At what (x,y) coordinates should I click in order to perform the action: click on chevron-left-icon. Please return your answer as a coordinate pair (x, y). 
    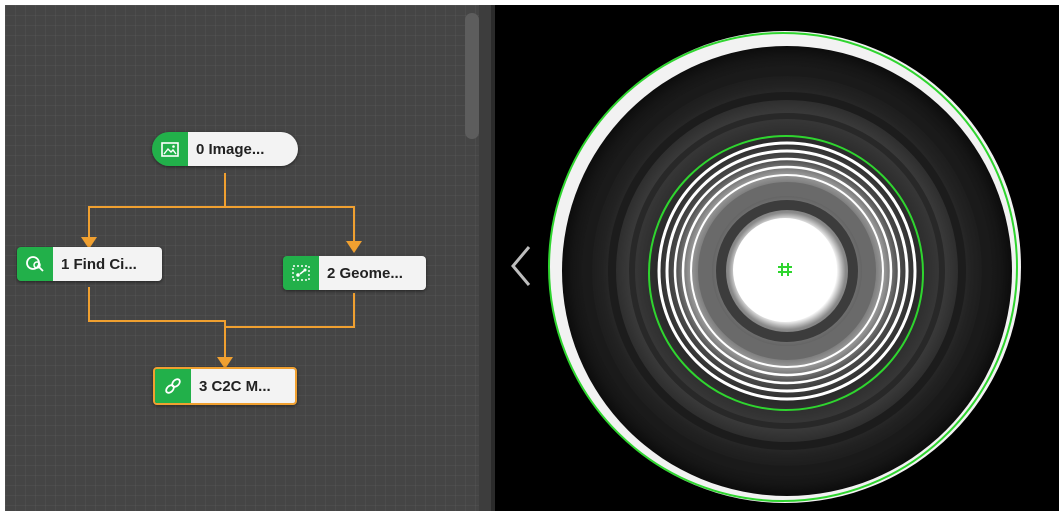
    Looking at the image, I should click on (520, 266).